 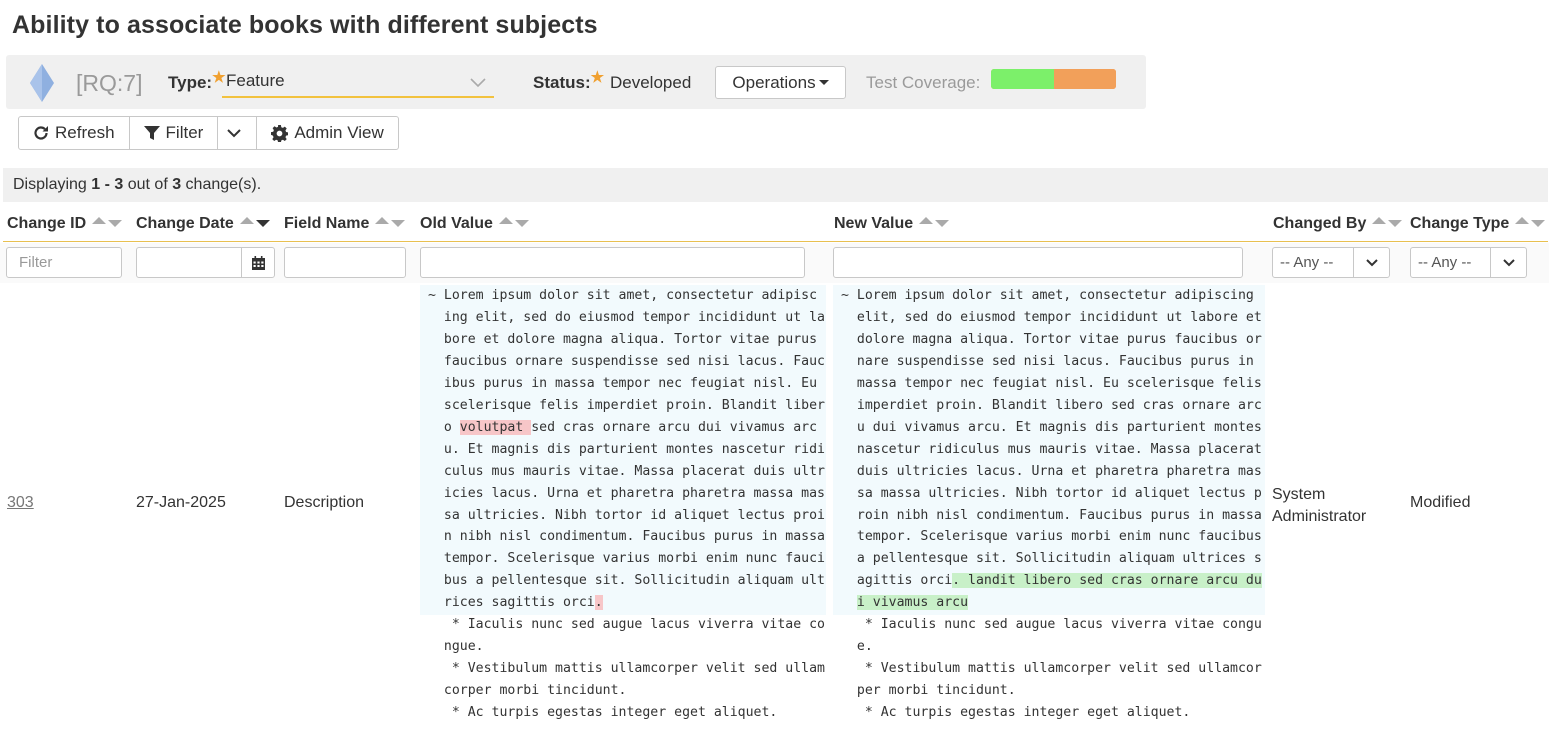 What do you see at coordinates (874, 223) in the screenshot?
I see `column-label: New Value` at bounding box center [874, 223].